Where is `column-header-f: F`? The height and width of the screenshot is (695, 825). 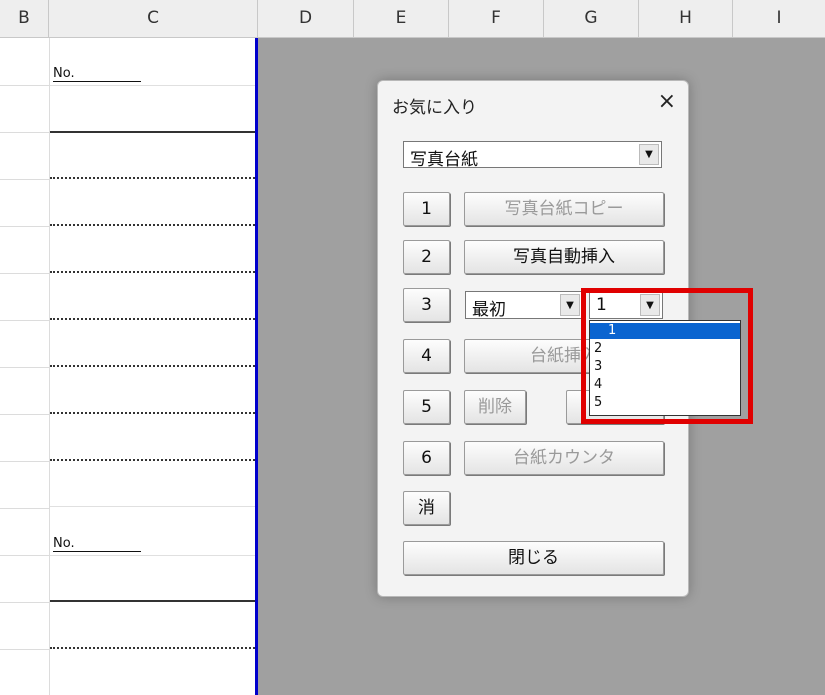
column-header-f: F is located at coordinates (496, 18).